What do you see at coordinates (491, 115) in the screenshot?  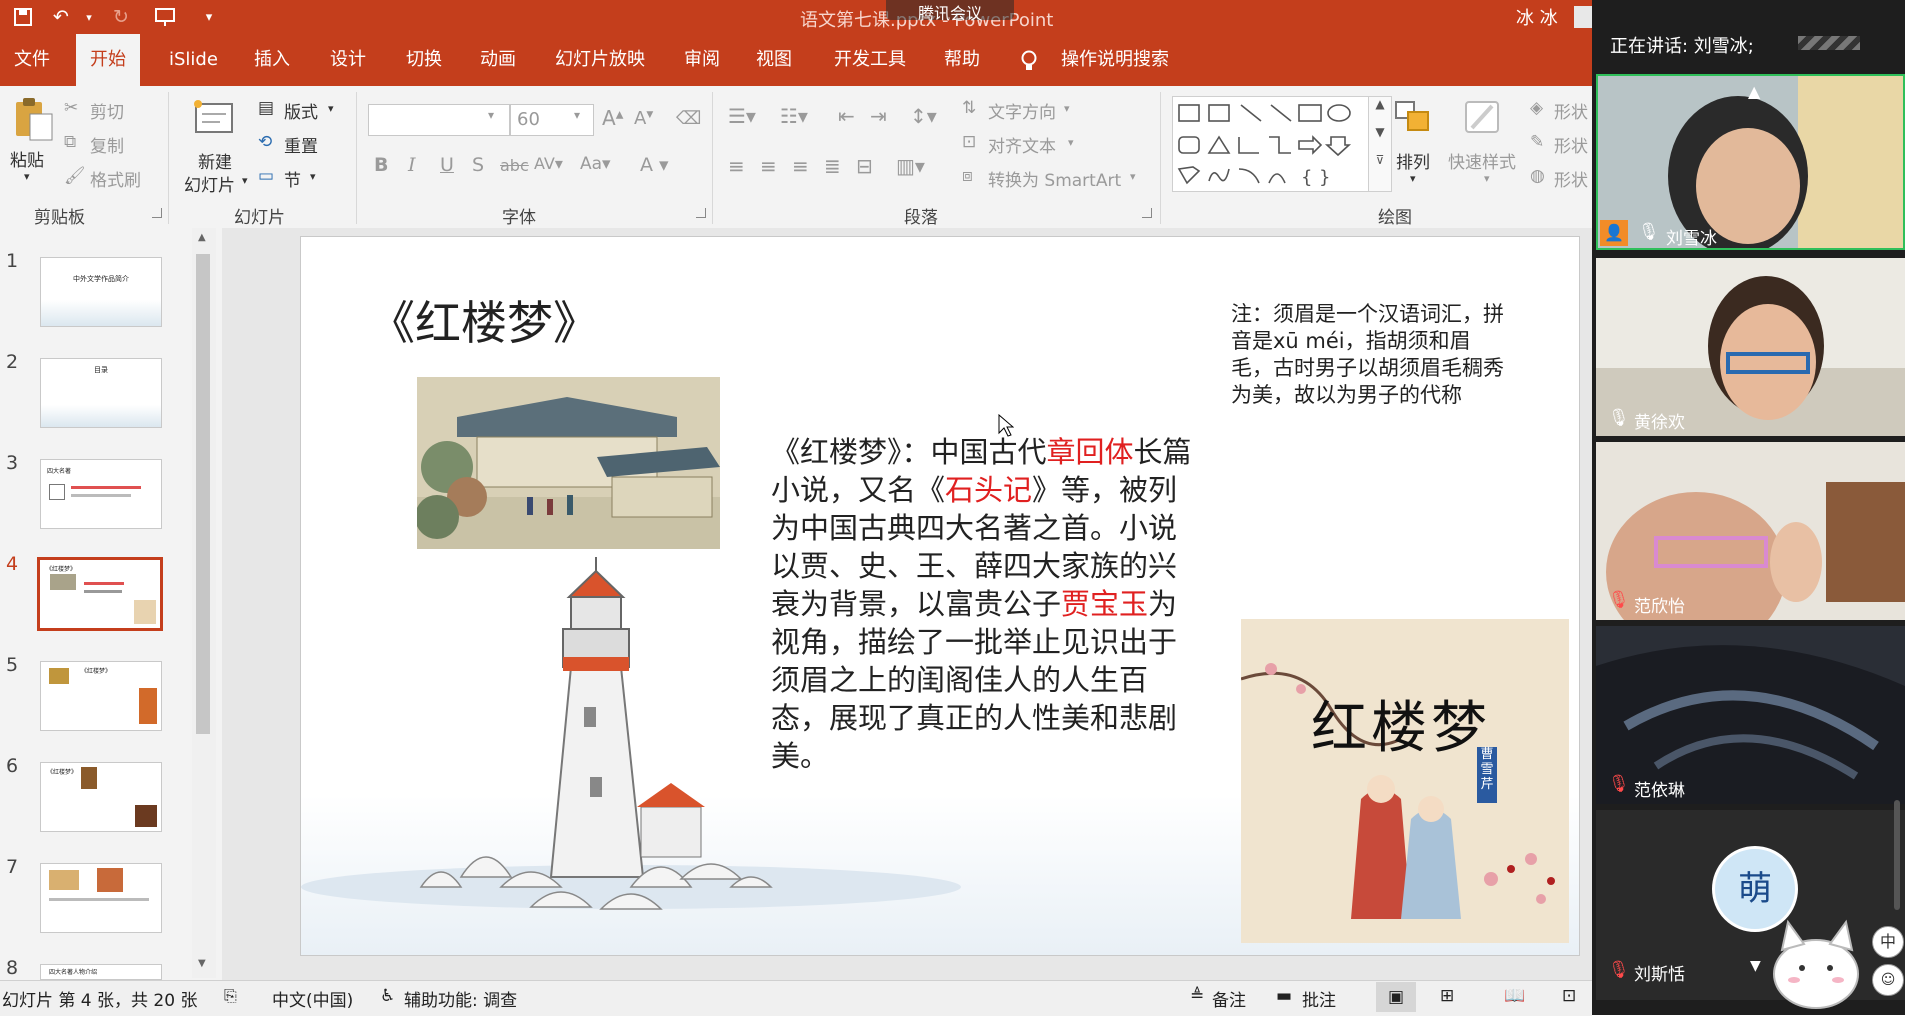 I see `font-name-dropdown-icon: ▾` at bounding box center [491, 115].